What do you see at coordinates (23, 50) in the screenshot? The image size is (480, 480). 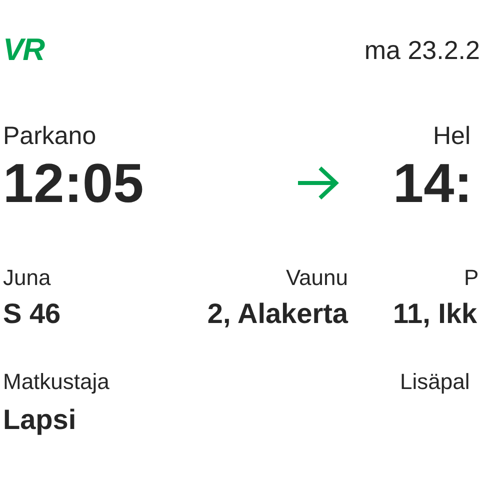 I see `logo: VR` at bounding box center [23, 50].